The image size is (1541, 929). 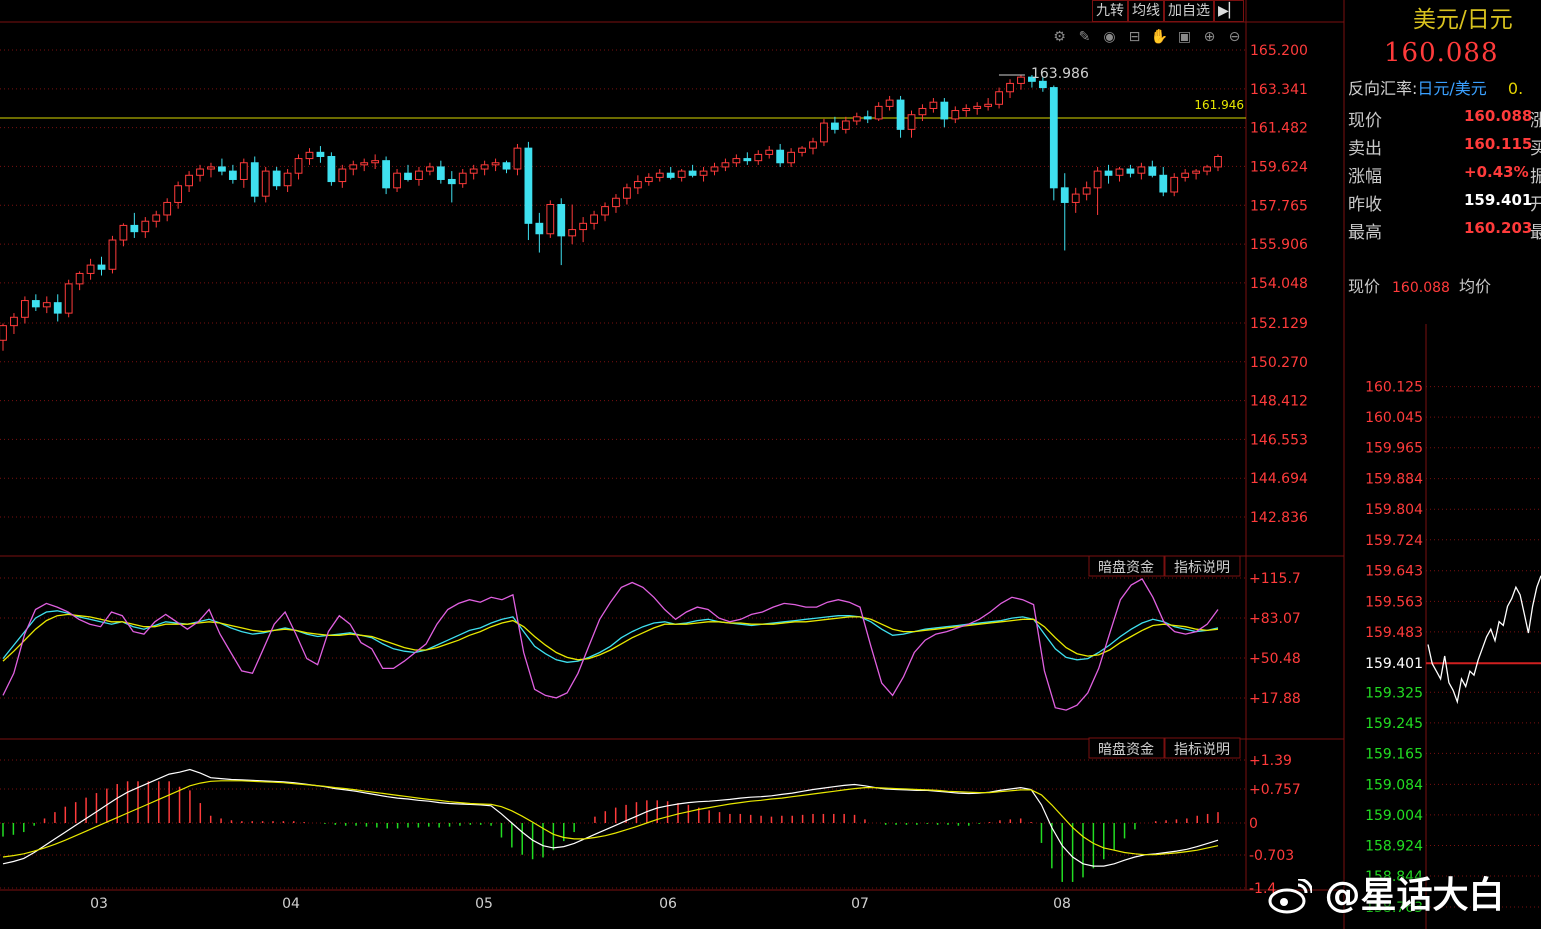 I want to click on x-tick-label: 05, so click(x=484, y=904).